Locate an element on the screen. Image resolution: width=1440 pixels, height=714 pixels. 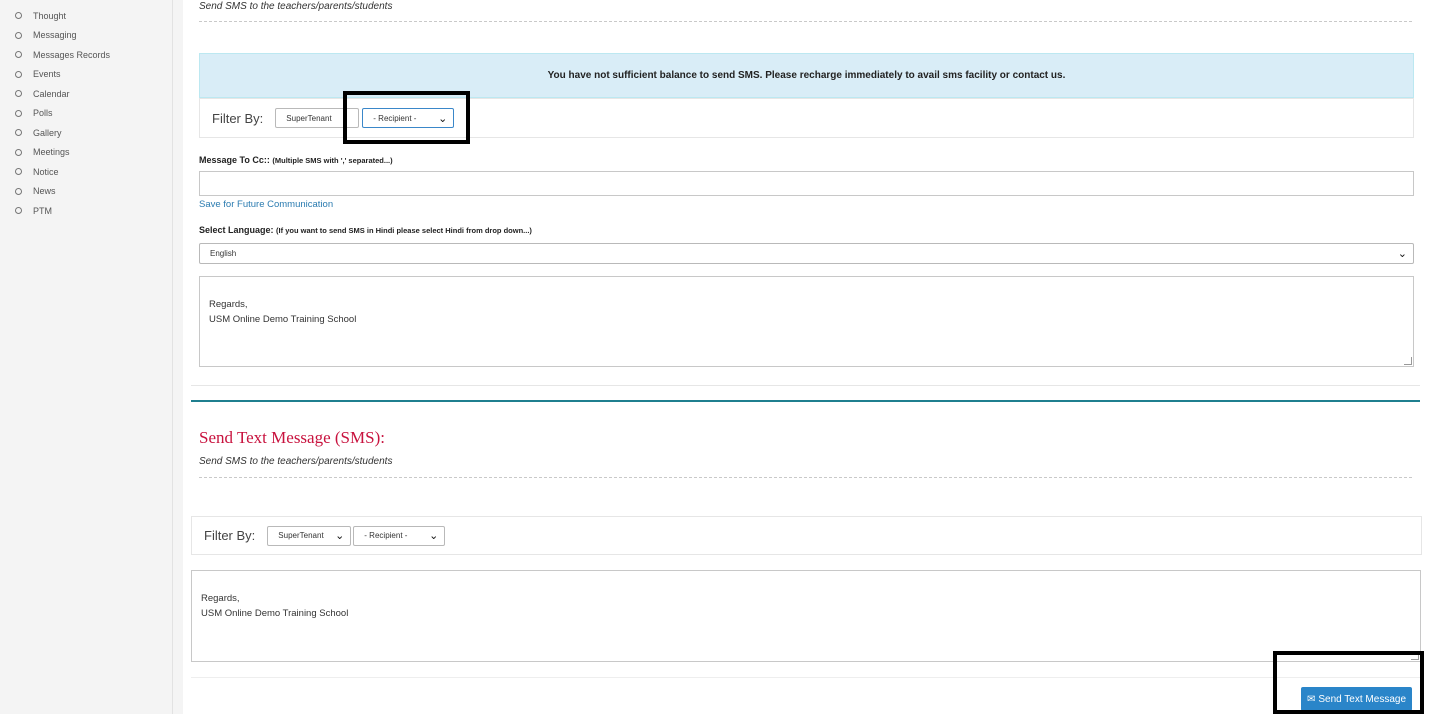
sidebar-item-ptm: PTM is located at coordinates (86, 211).